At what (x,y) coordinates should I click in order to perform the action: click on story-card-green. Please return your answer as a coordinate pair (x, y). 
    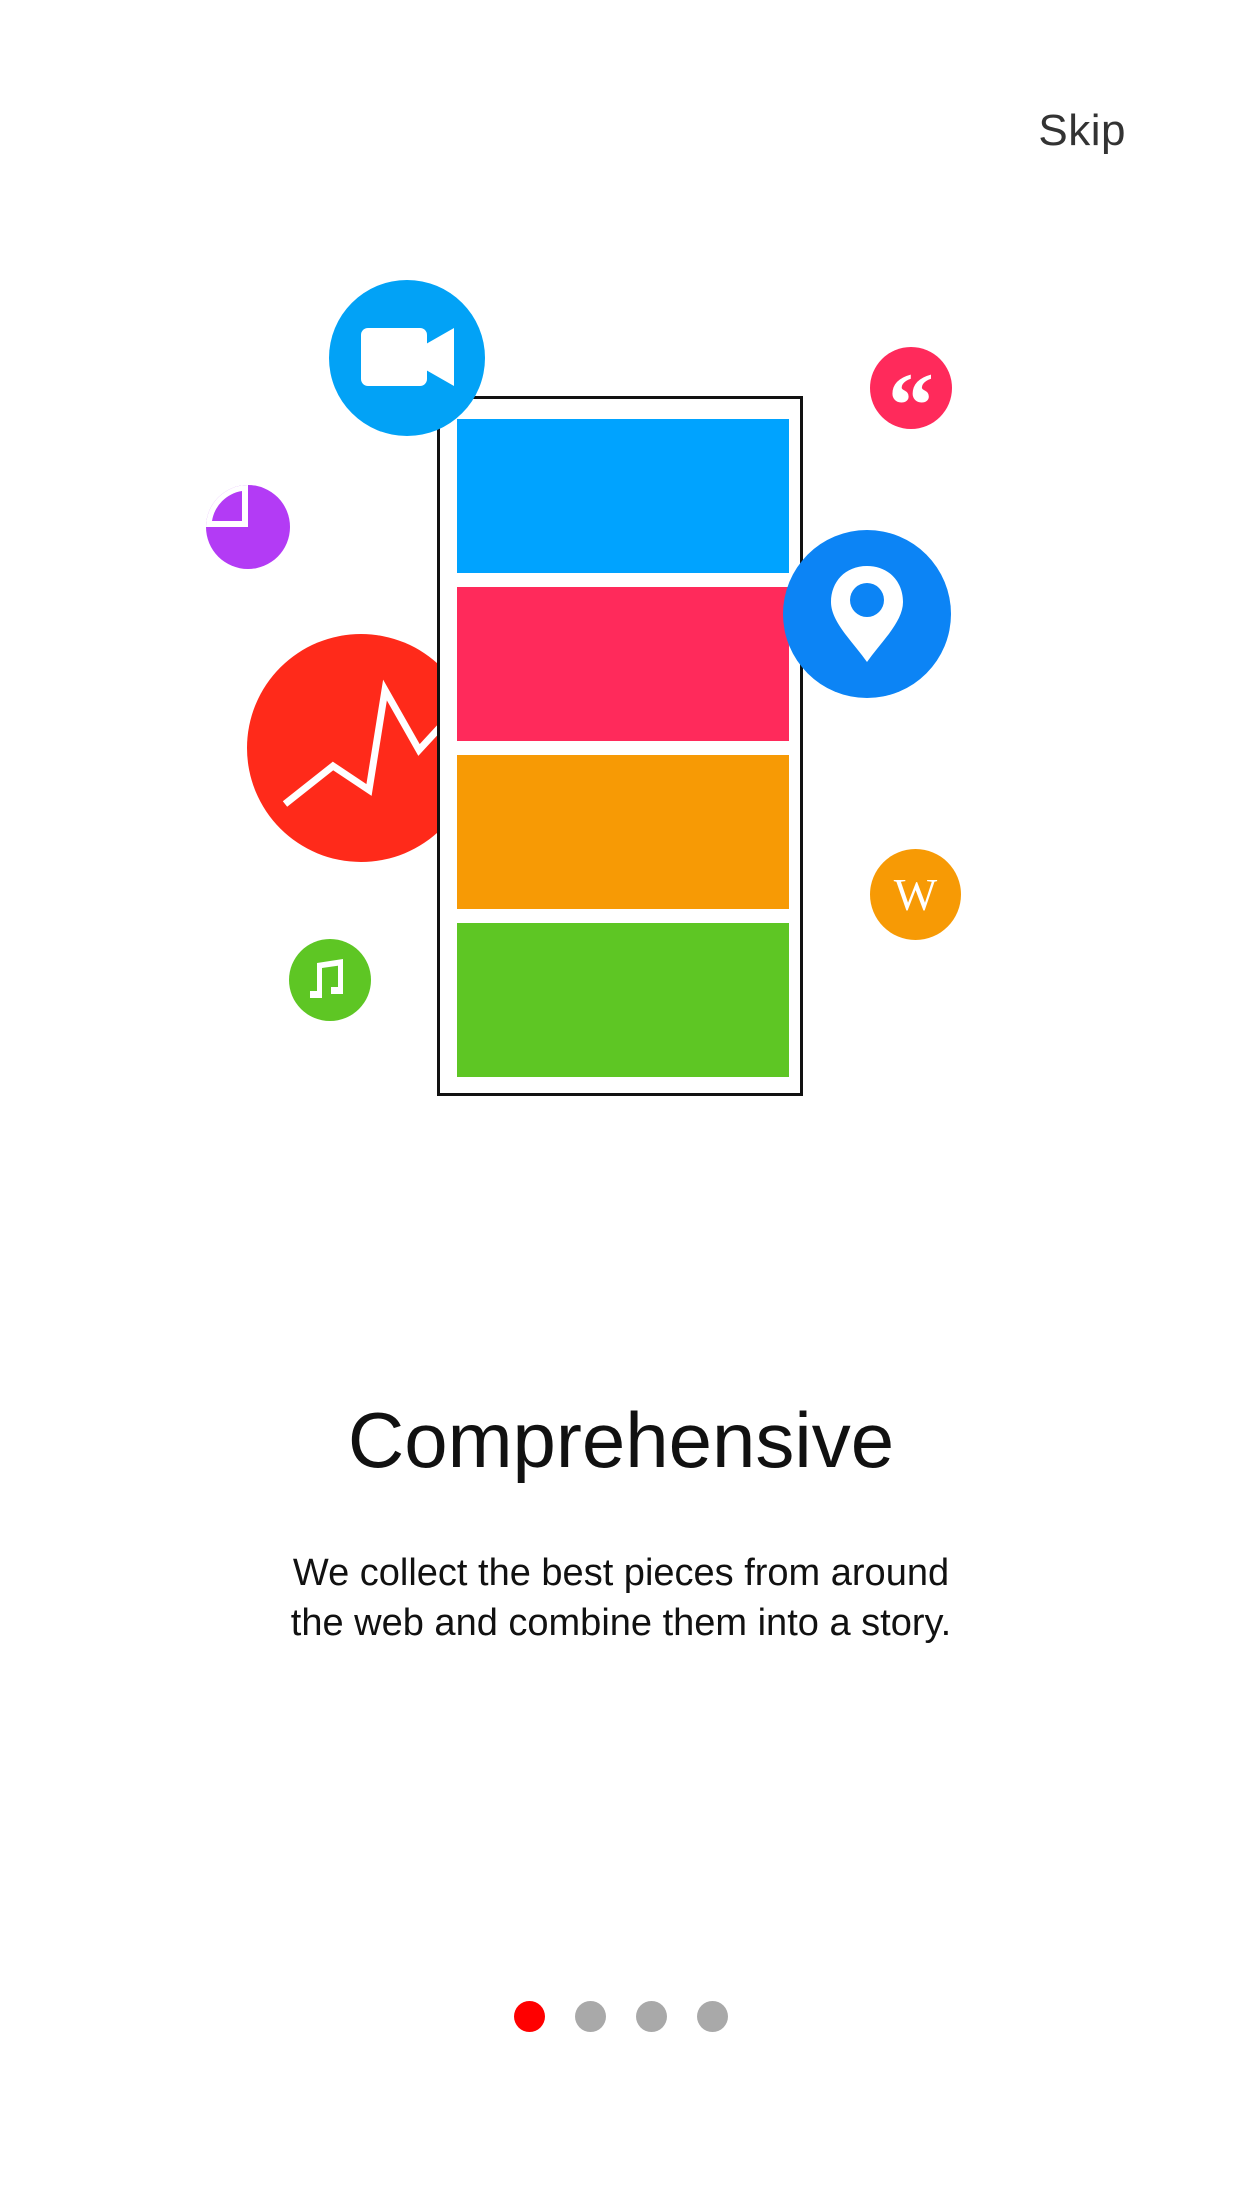
    Looking at the image, I should click on (623, 1000).